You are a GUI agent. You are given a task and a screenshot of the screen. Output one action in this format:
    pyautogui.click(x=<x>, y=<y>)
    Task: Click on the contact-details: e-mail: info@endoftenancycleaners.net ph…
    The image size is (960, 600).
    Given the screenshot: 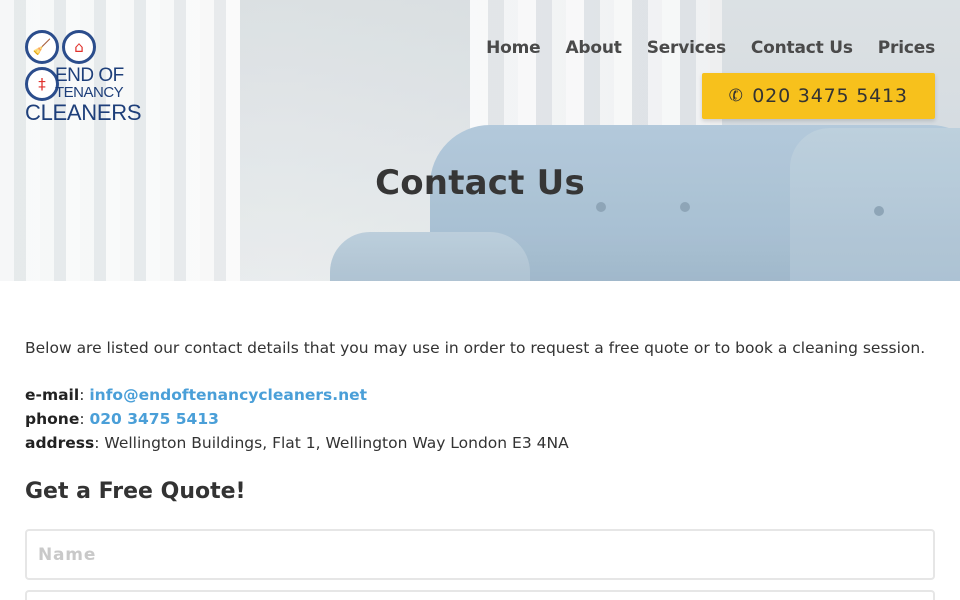 What is the action you would take?
    pyautogui.click(x=480, y=419)
    